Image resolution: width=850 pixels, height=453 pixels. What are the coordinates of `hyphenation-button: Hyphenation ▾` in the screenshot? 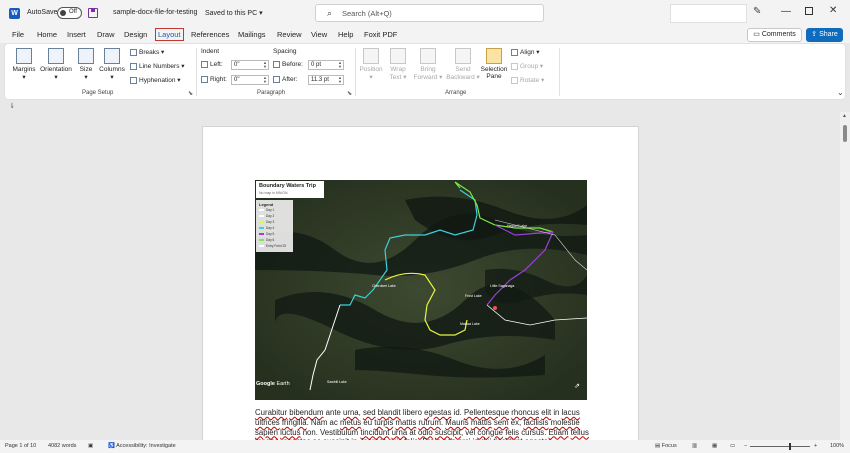 It's located at (155, 80).